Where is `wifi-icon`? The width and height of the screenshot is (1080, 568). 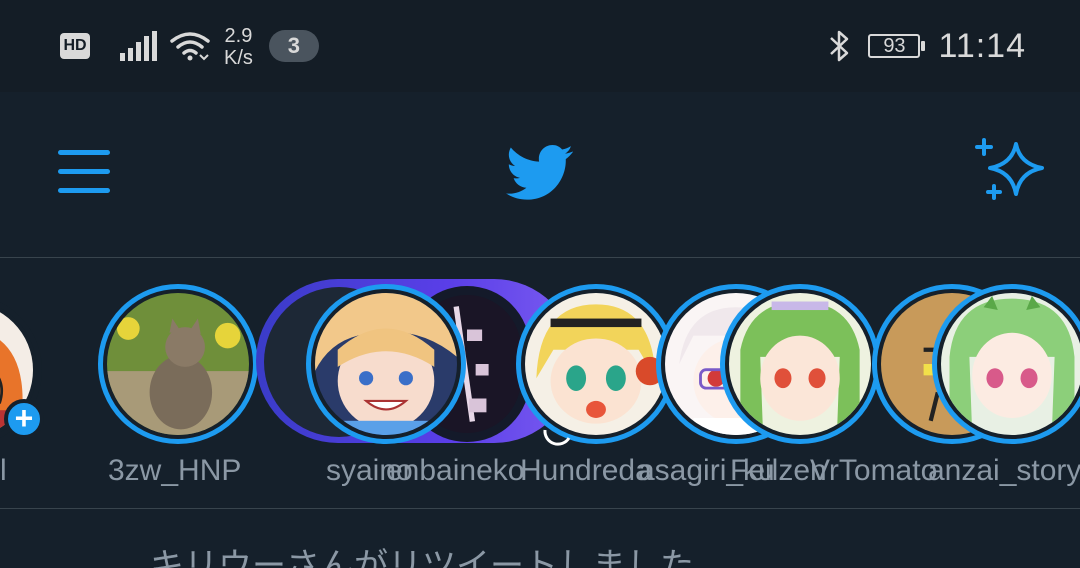
wifi-icon is located at coordinates (190, 46).